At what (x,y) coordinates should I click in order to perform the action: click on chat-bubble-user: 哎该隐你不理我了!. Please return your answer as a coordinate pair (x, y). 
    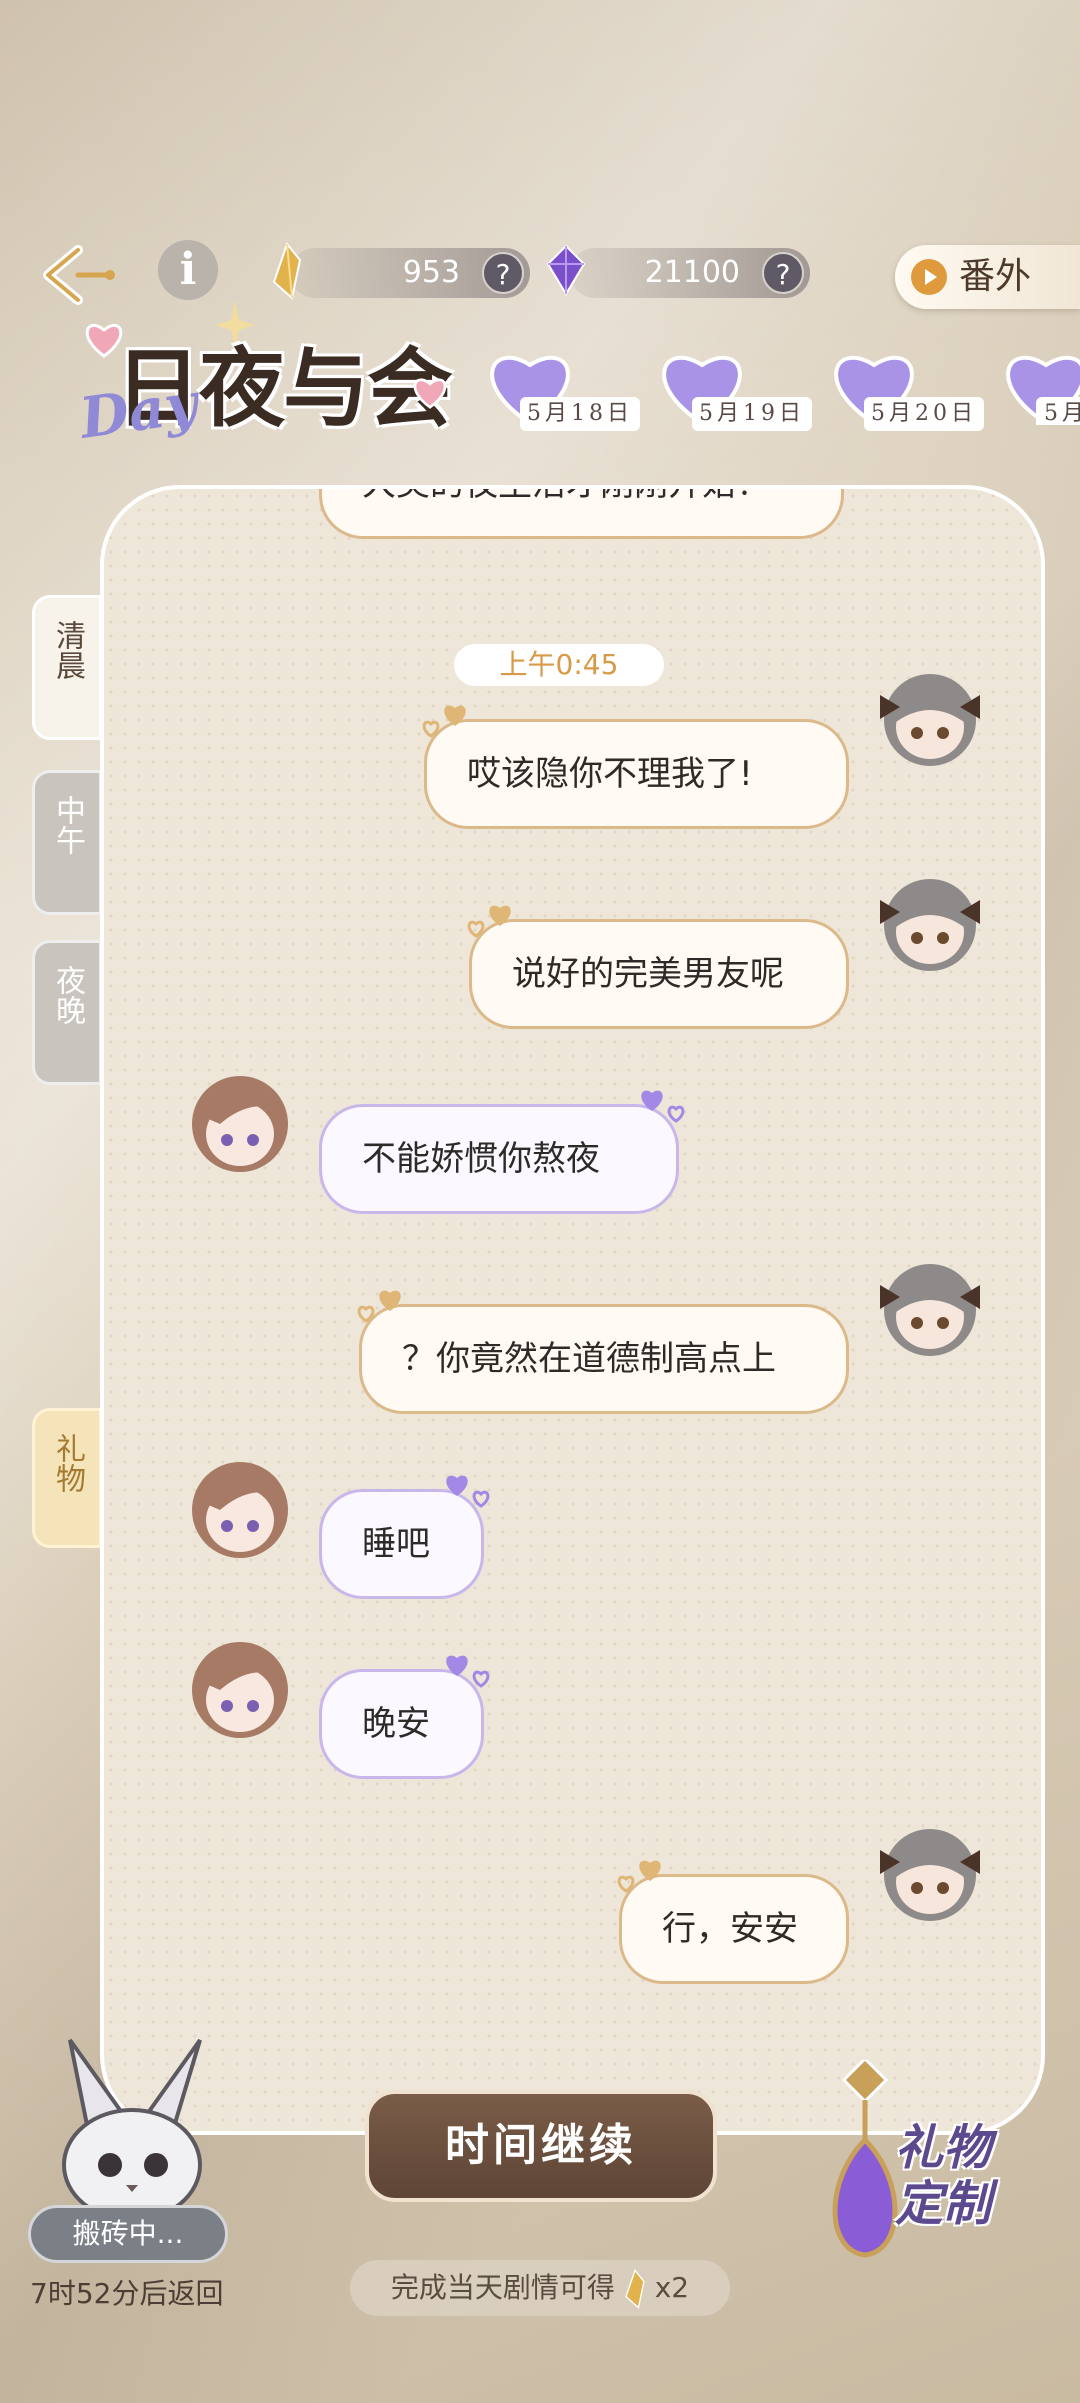
    Looking at the image, I should click on (635, 767).